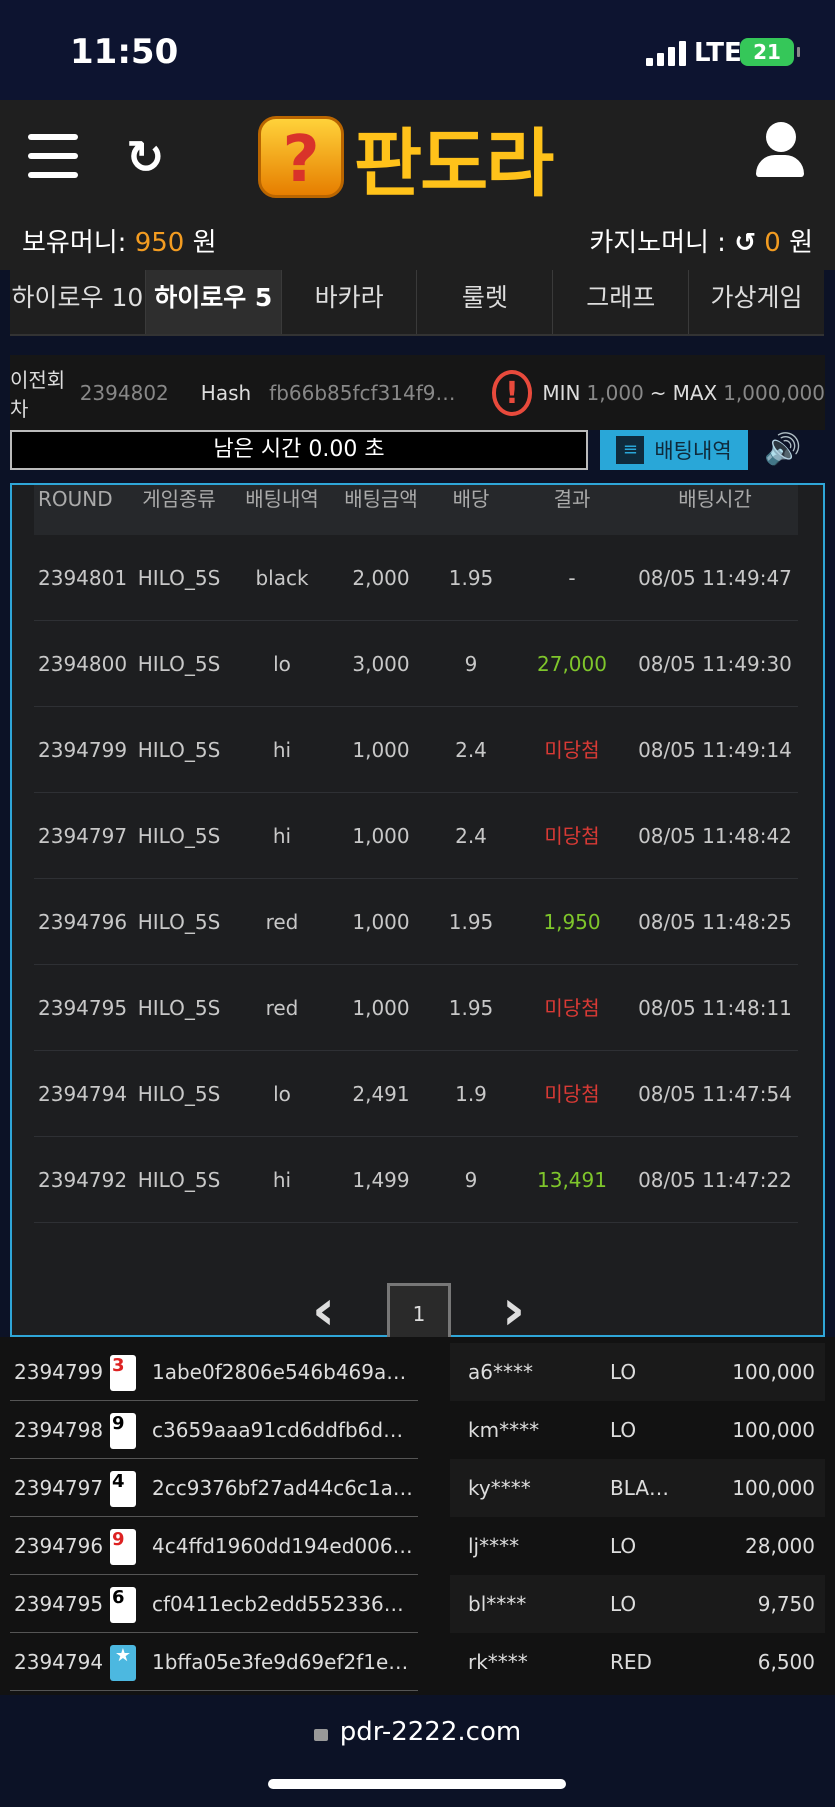 The height and width of the screenshot is (1807, 835). I want to click on refresh-icon: ↻, so click(145, 157).